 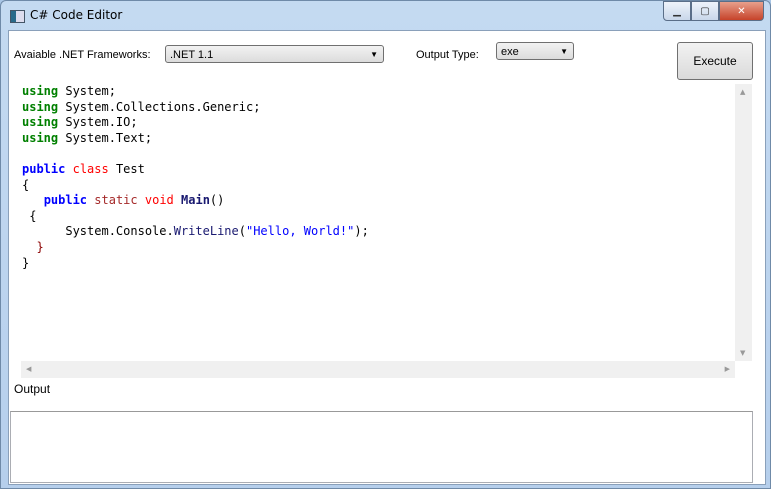 I want to click on horizontal-scrollbar: ◀ ▶, so click(x=378, y=369).